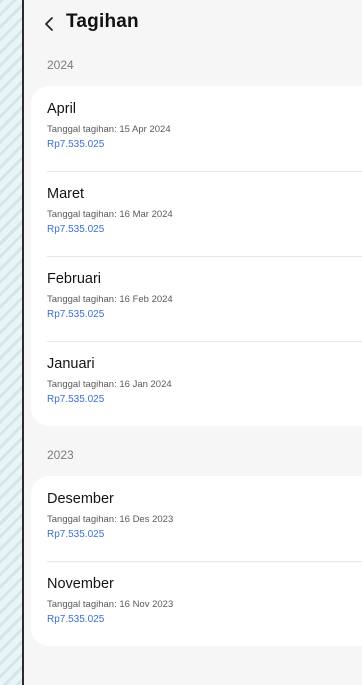 The width and height of the screenshot is (362, 685). Describe the element at coordinates (110, 299) in the screenshot. I see `bill-date: Tanggal tagihan: 16 Feb 2024` at that location.